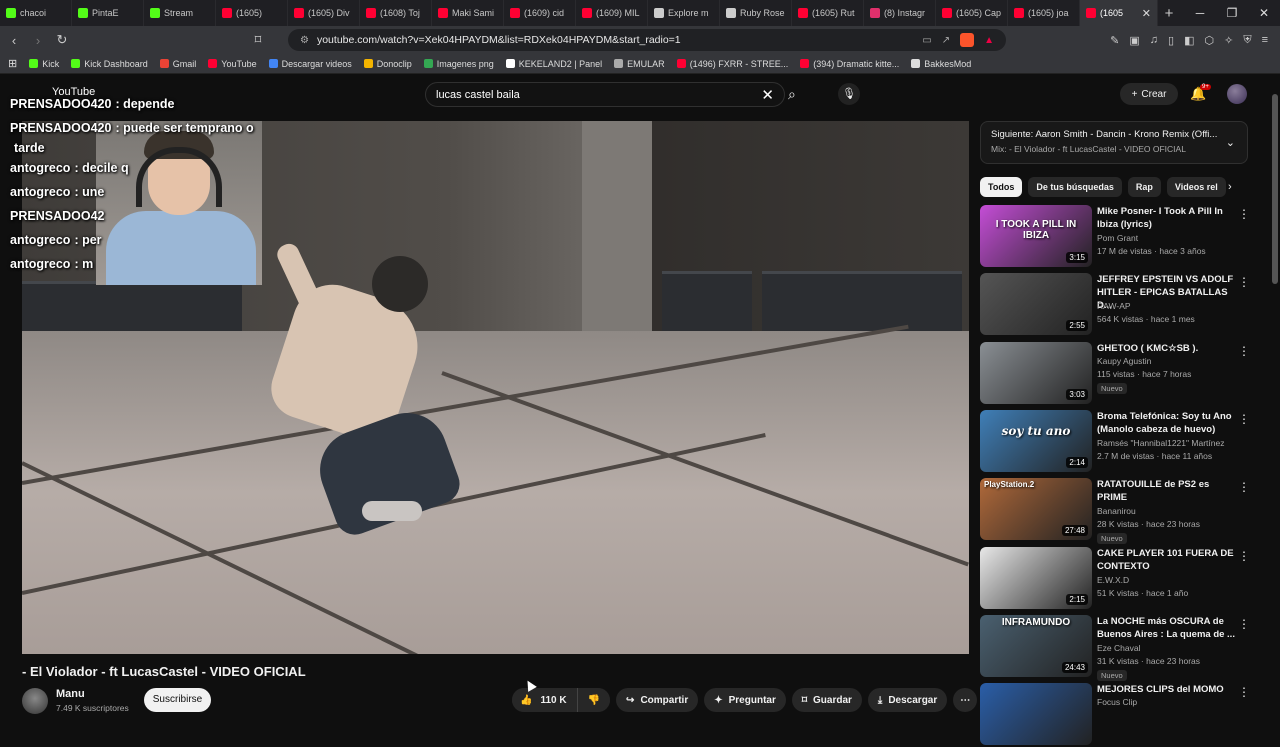 The height and width of the screenshot is (747, 1280). Describe the element at coordinates (324, 13) in the screenshot. I see `browser-tab: (1605) Div` at that location.